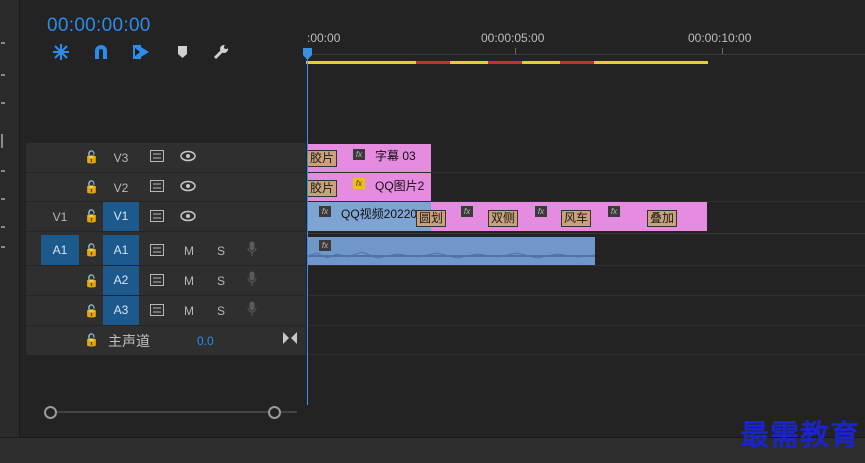 The image size is (865, 463). What do you see at coordinates (121, 310) in the screenshot?
I see `track-target-a3: A3` at bounding box center [121, 310].